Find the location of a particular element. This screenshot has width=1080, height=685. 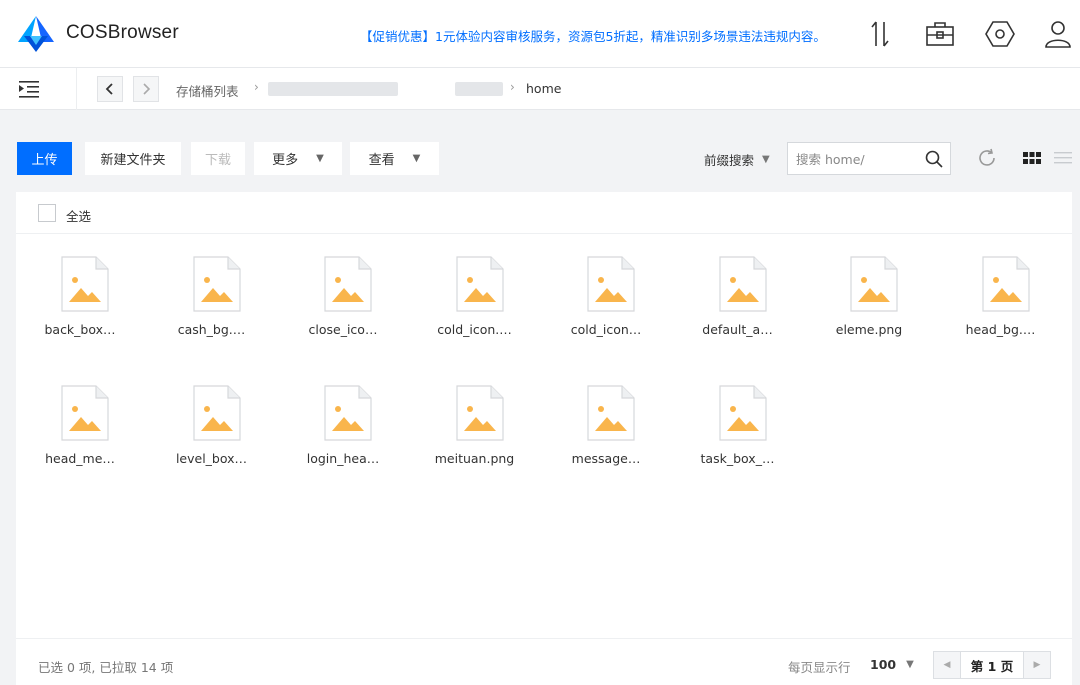

settings-icon is located at coordinates (1000, 34).